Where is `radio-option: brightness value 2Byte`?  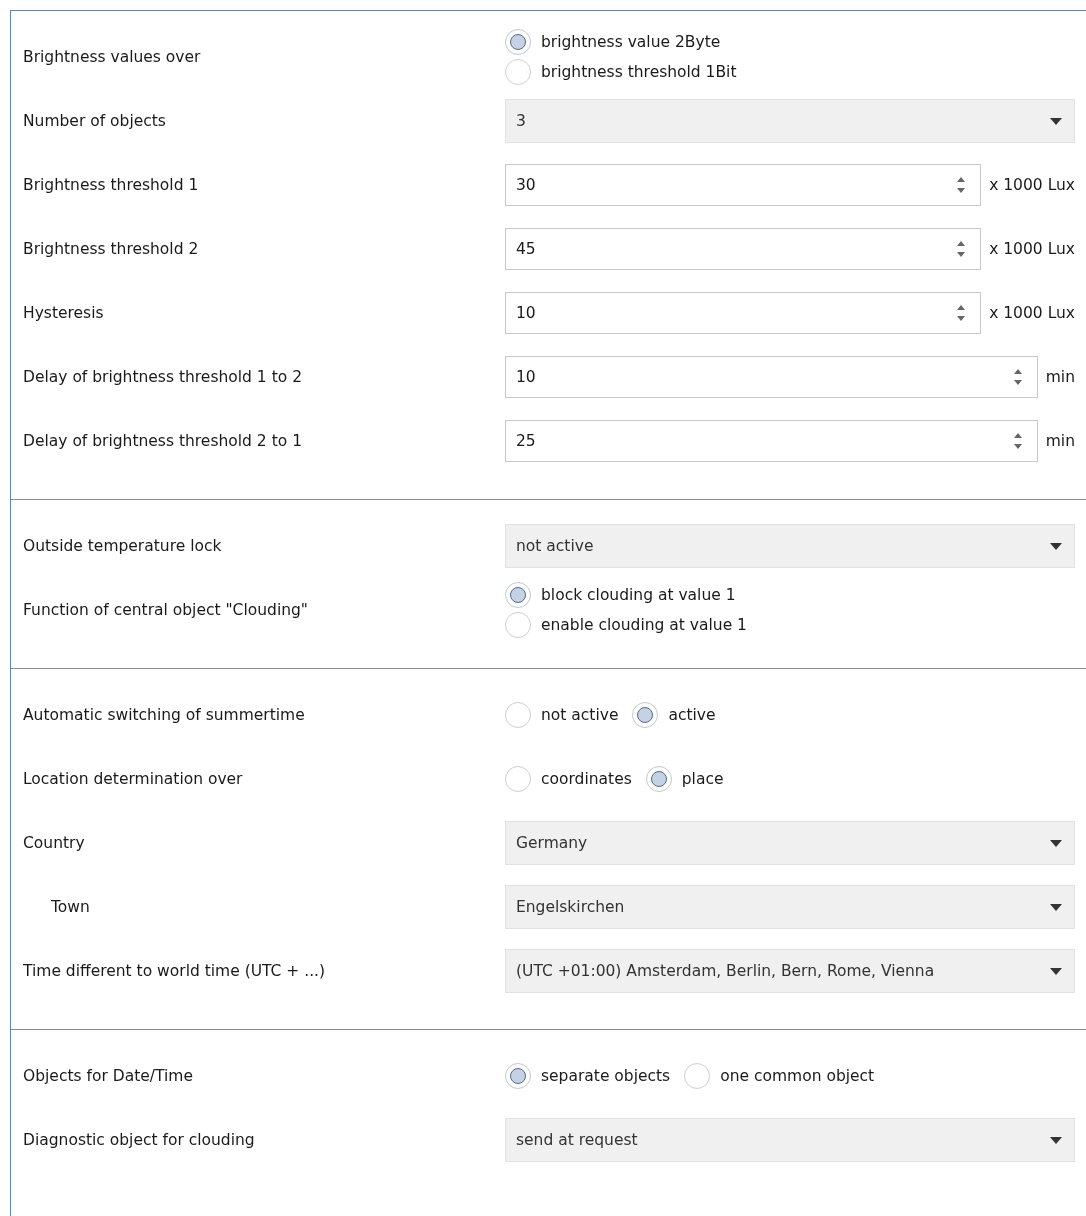
radio-option: brightness value 2Byte is located at coordinates (790, 42).